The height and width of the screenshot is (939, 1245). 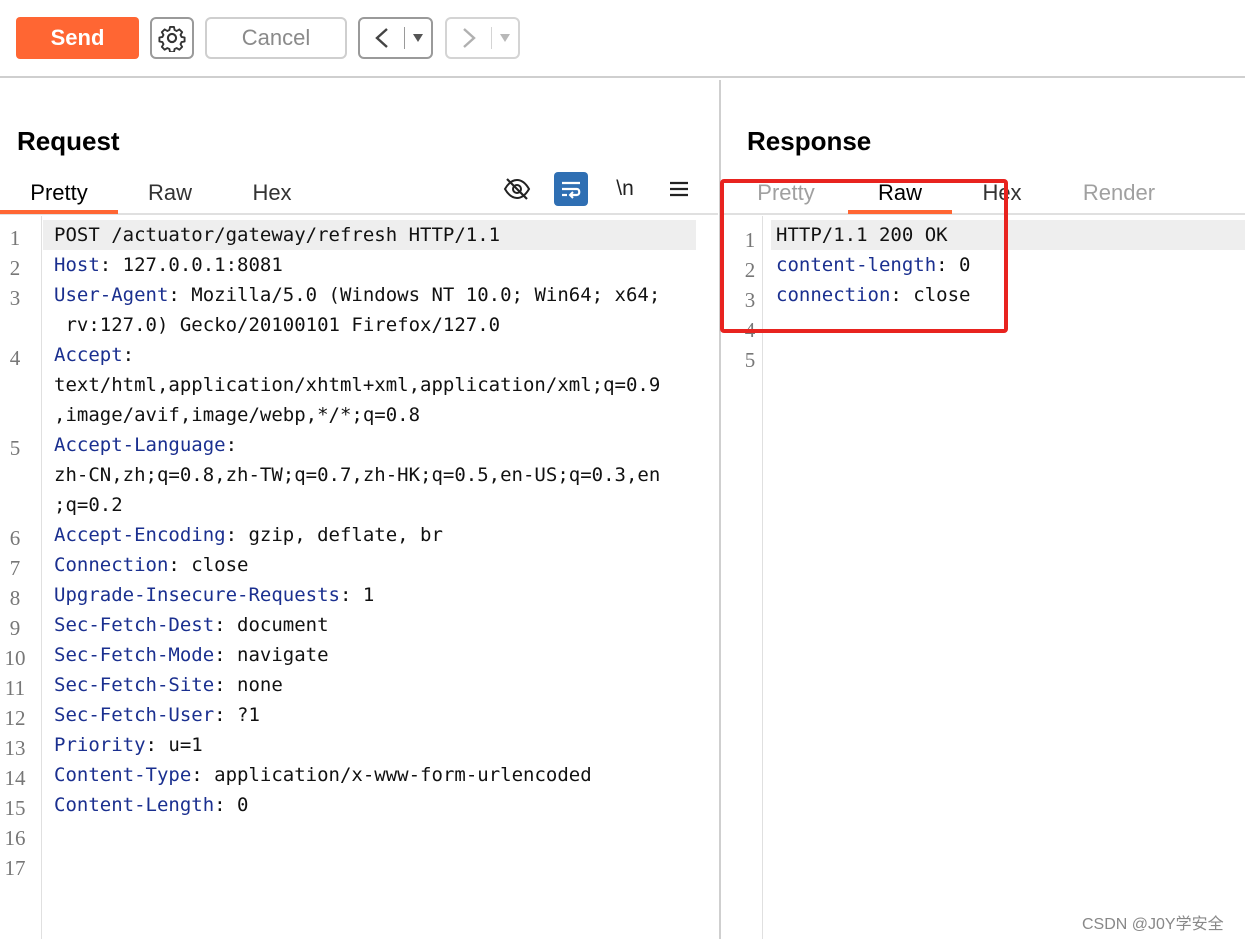 I want to click on line-number: 16, so click(x=15, y=838).